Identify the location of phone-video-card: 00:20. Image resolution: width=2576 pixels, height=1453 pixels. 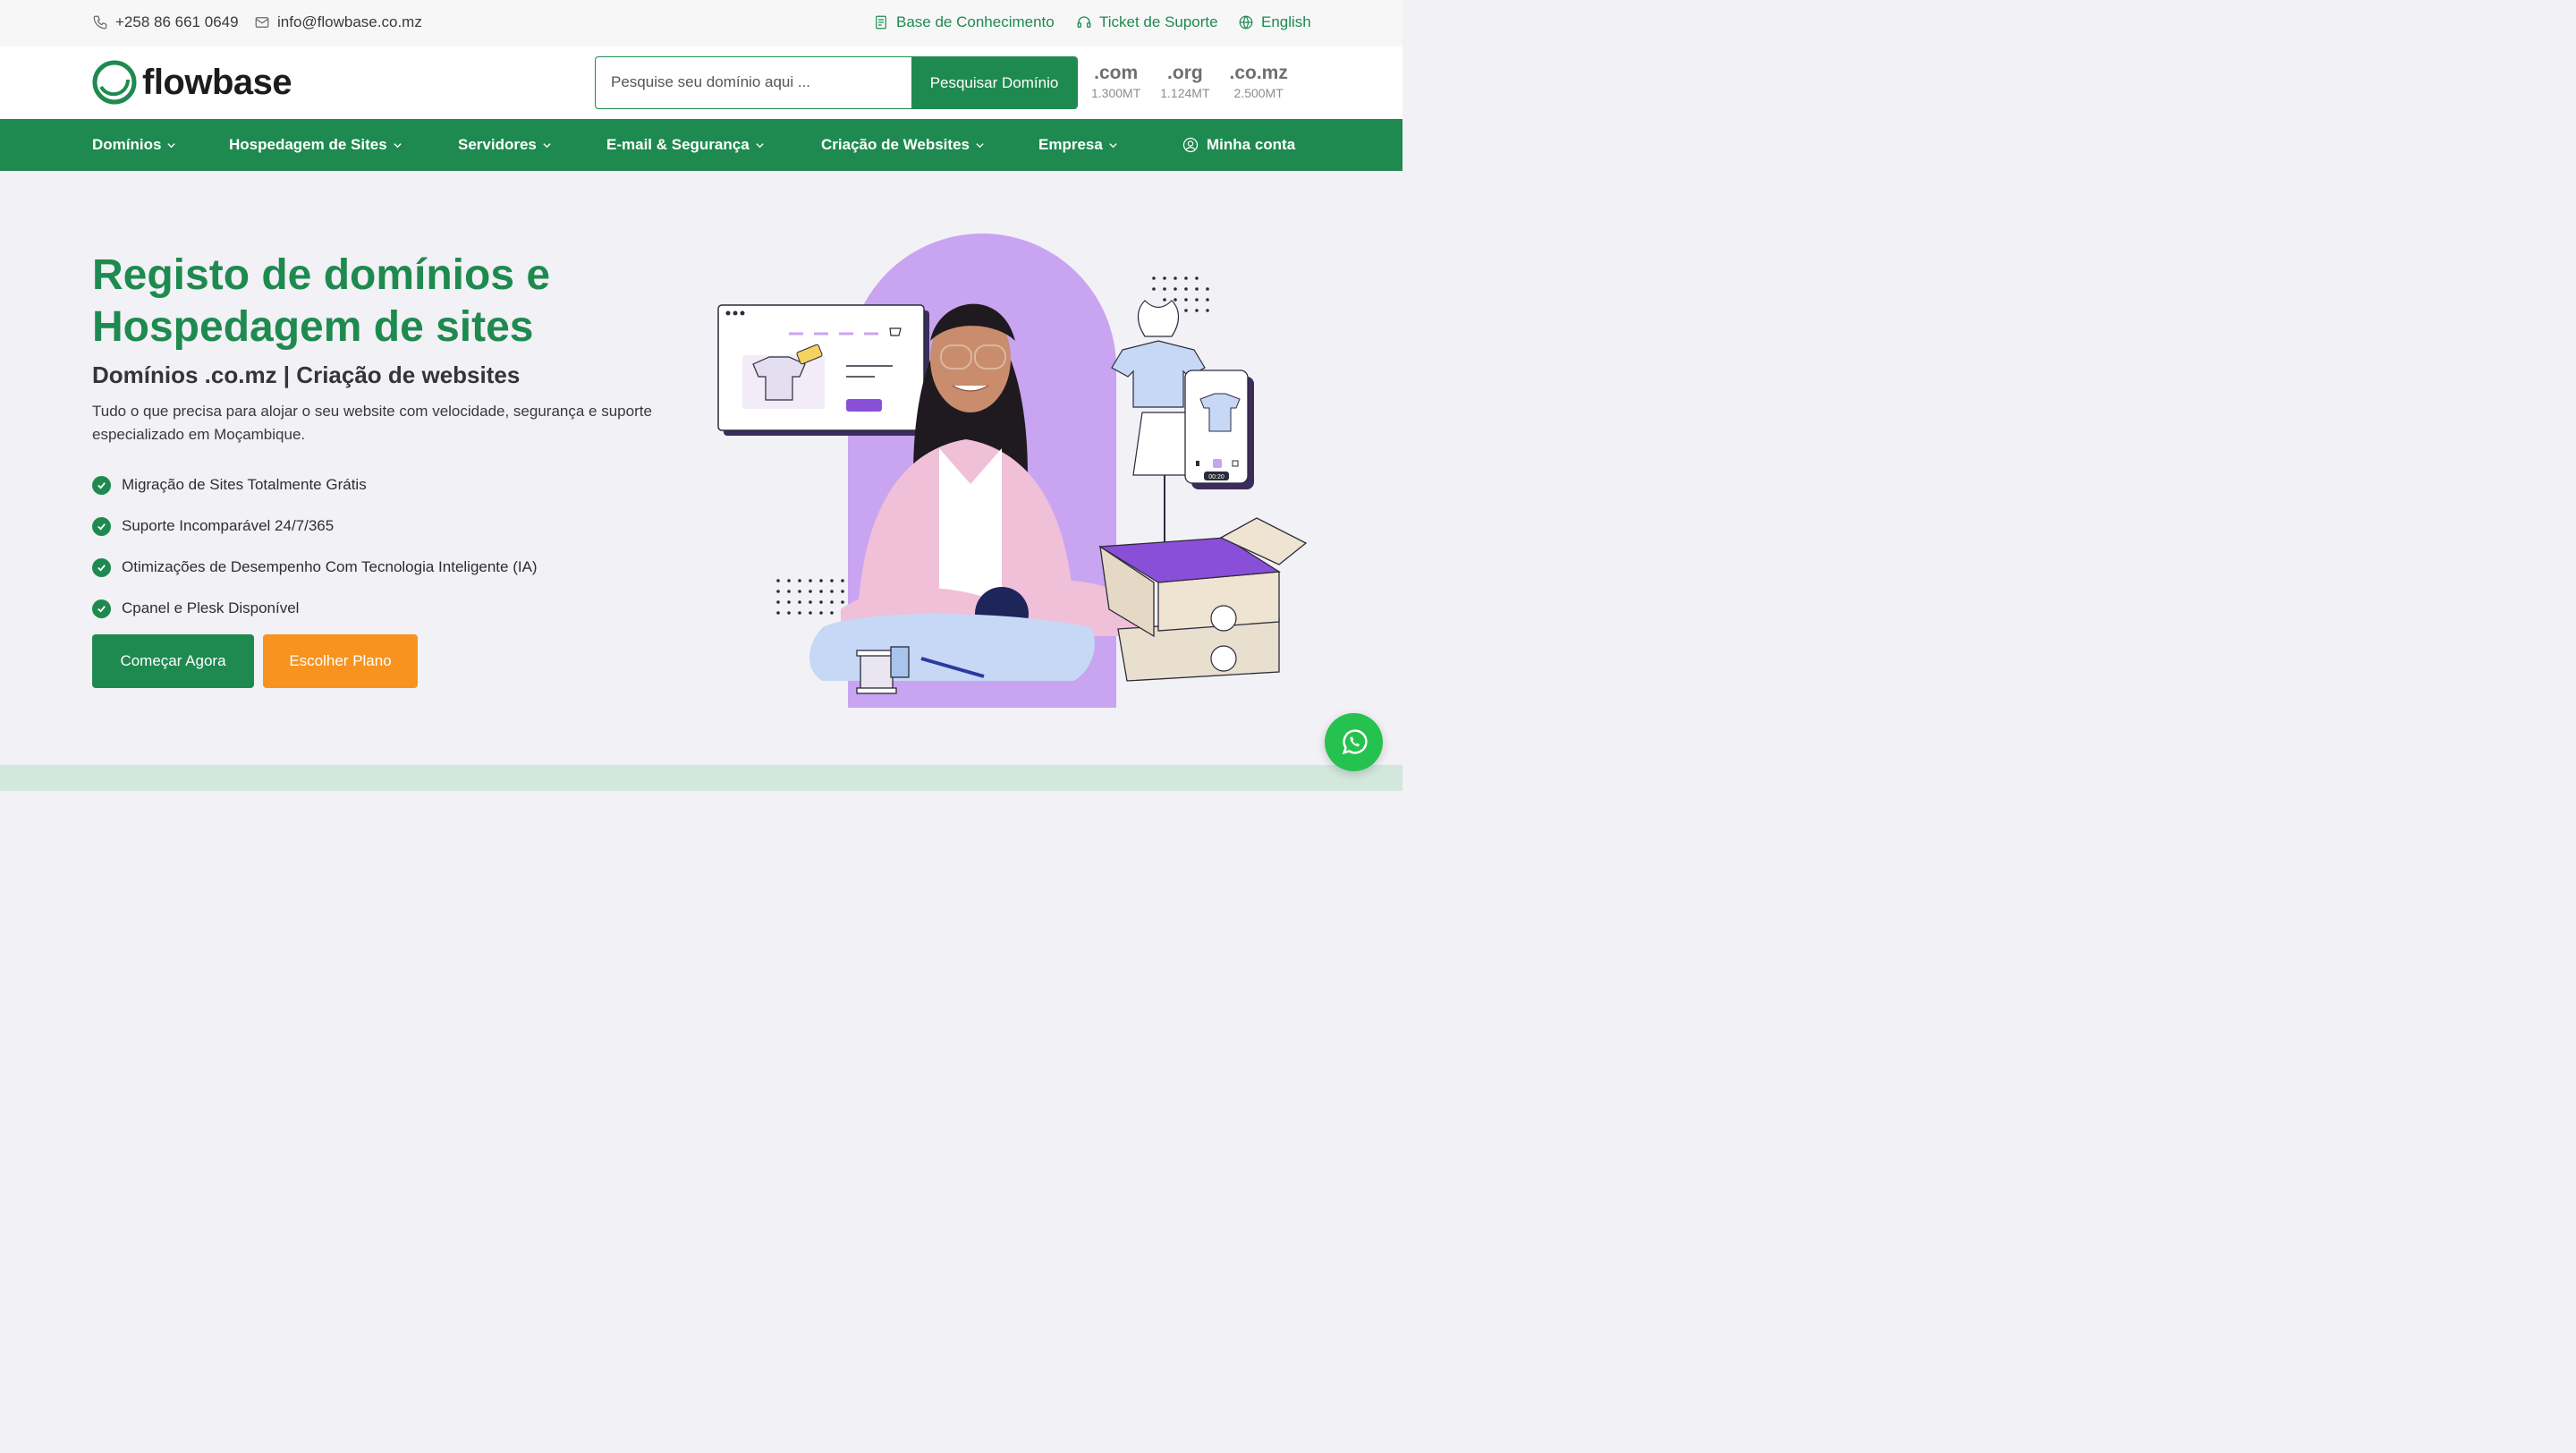
(1219, 429).